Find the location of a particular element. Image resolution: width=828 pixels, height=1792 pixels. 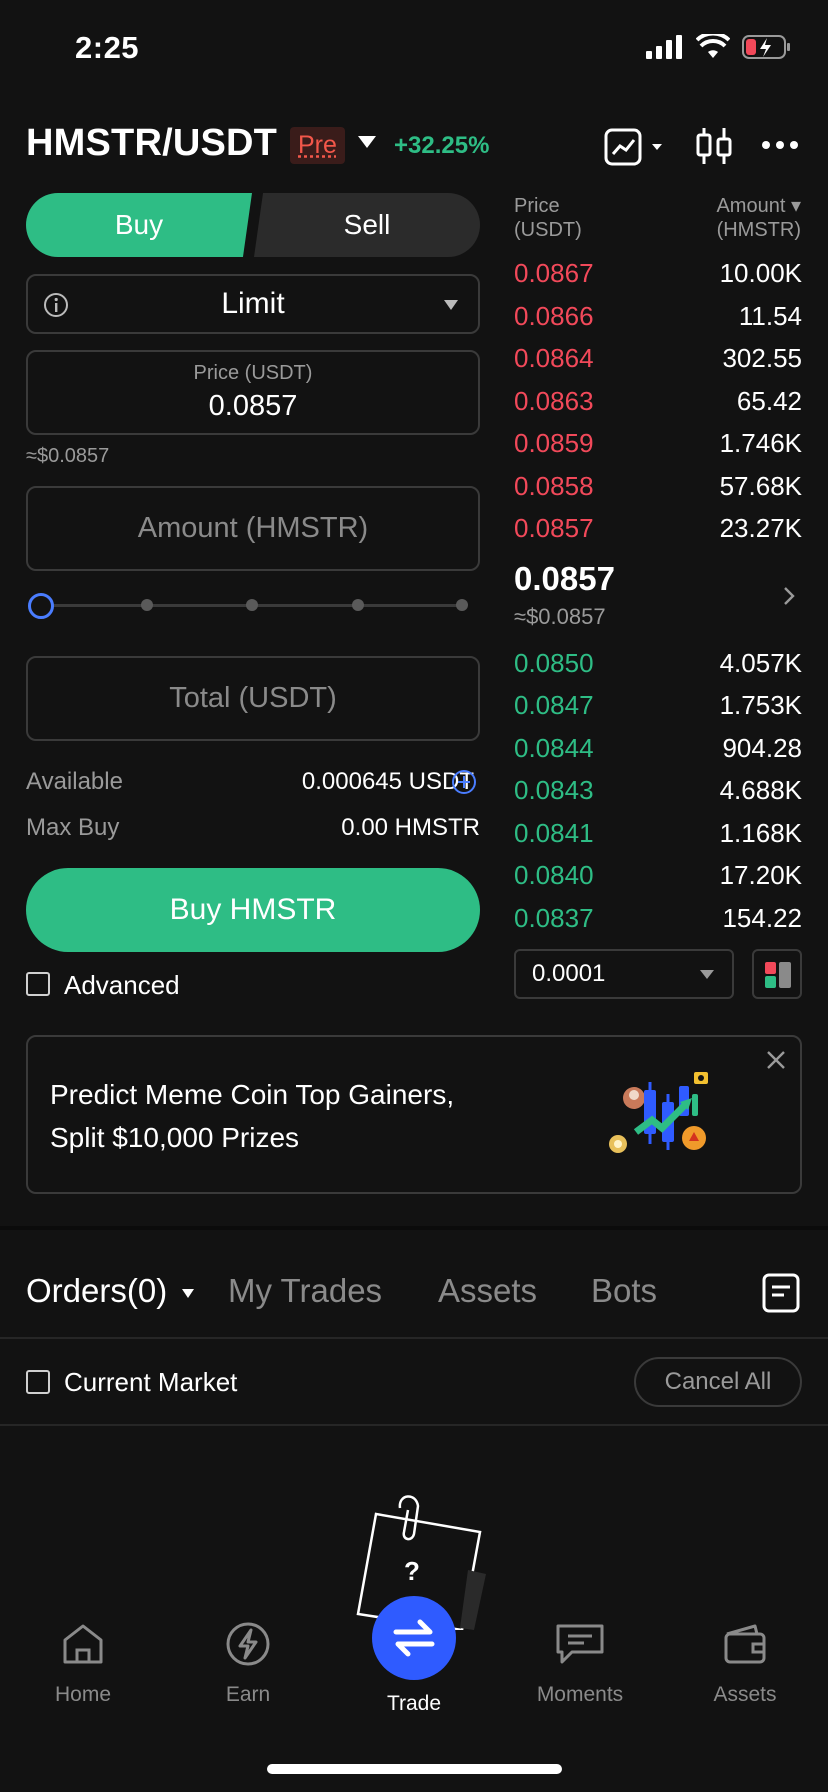

nav-assets: Assets is located at coordinates (745, 1663).